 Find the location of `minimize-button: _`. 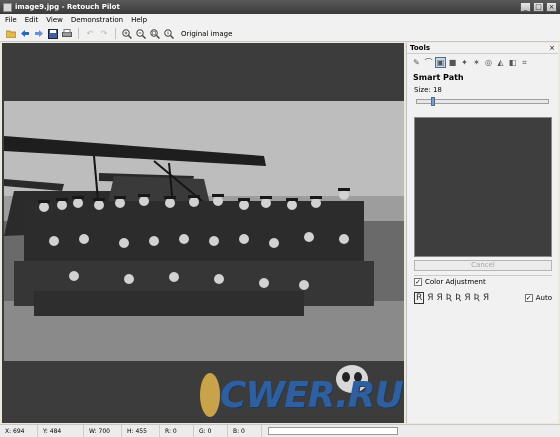

minimize-button: _ is located at coordinates (525, 7).